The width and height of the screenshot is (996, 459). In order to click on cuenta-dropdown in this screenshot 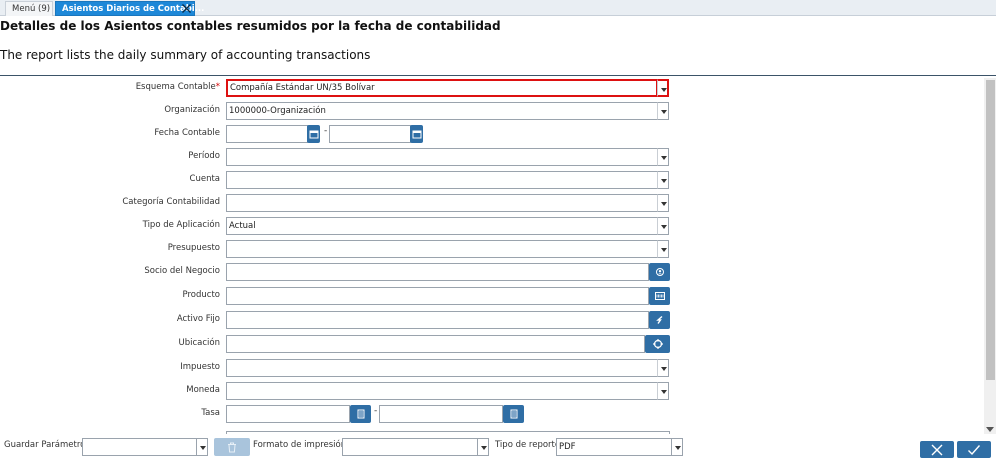, I will do `click(663, 180)`.